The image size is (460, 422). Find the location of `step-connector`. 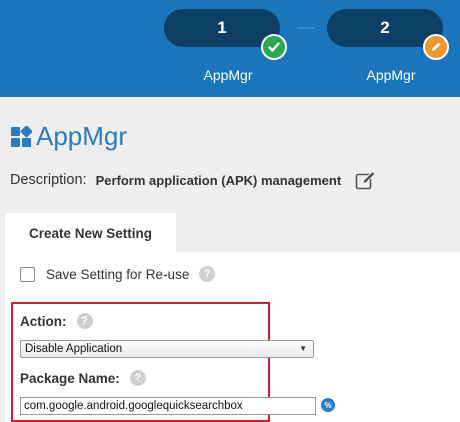

step-connector is located at coordinates (305, 28).